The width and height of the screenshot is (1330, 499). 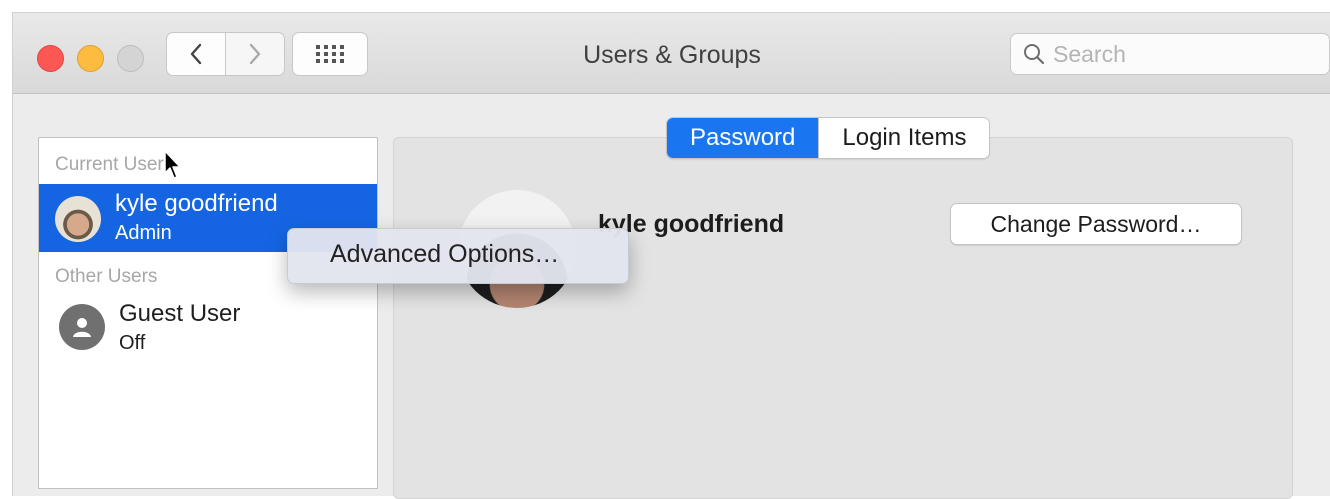 I want to click on guest-user-icon, so click(x=82, y=327).